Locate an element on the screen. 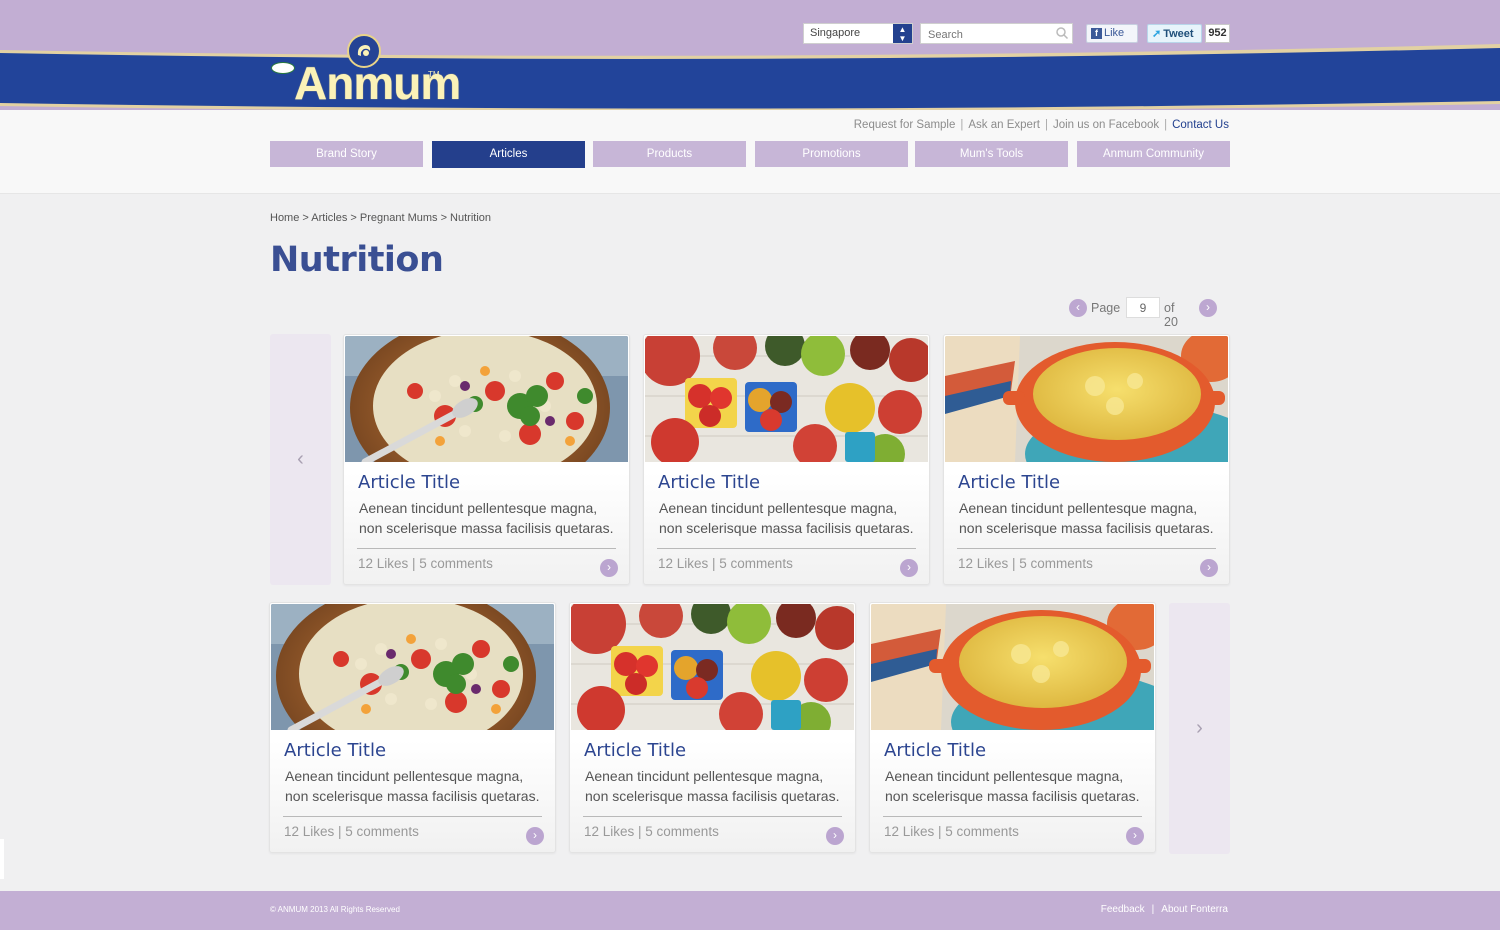 The width and height of the screenshot is (1500, 930). nav-tab-articles: Articles is located at coordinates (508, 154).